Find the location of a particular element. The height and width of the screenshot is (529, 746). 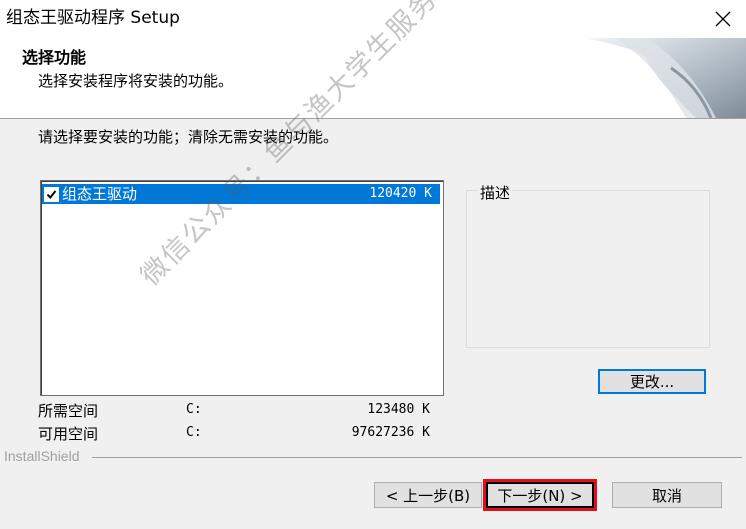

description-groupbox is located at coordinates (588, 269).